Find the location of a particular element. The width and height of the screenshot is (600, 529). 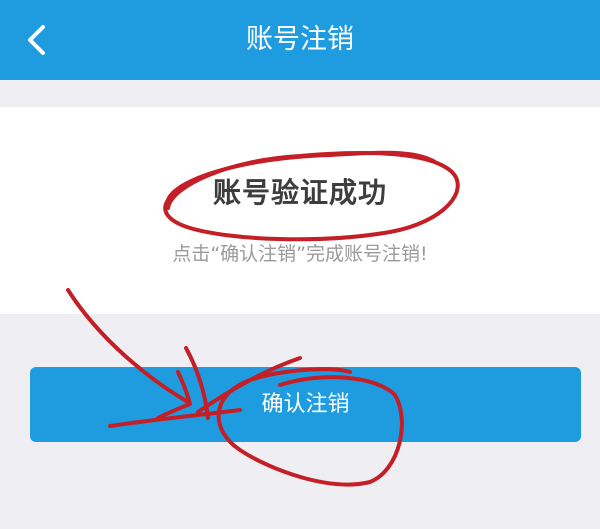

page-title: 账号注销 is located at coordinates (300, 39).